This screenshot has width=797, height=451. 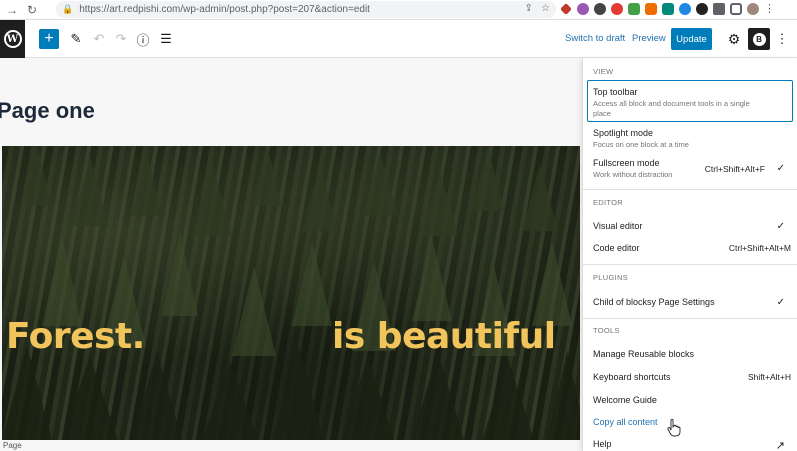 I want to click on forward-icon: →, so click(x=12, y=10).